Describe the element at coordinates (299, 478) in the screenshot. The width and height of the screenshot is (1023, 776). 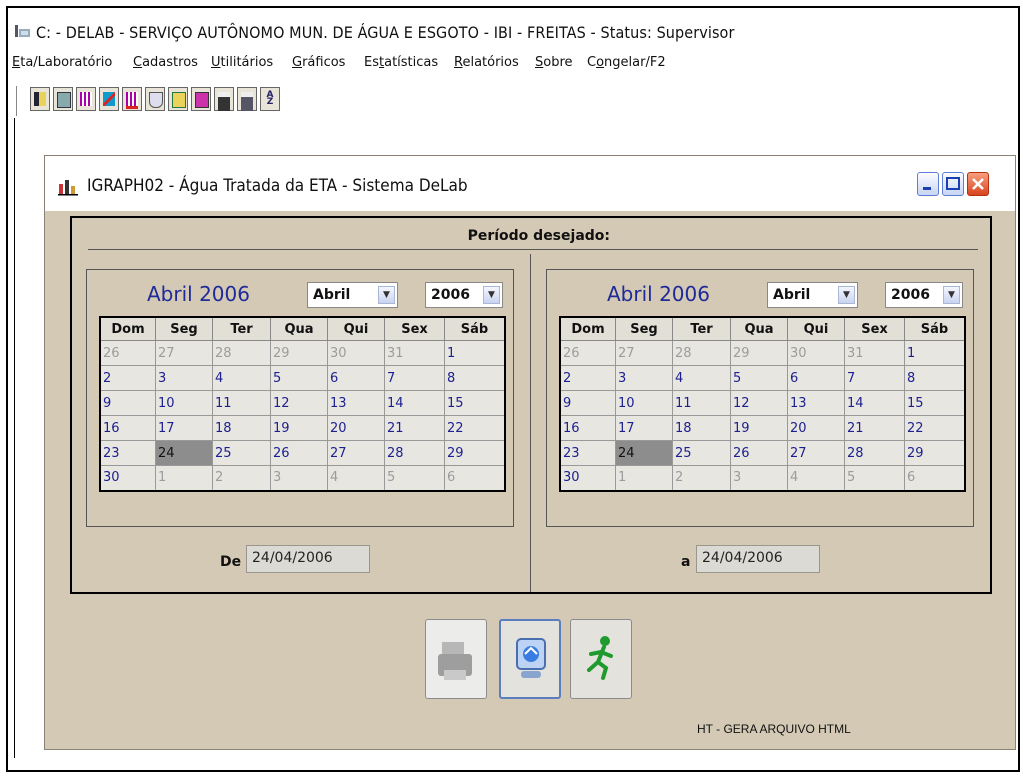
I see `calendar-day-outside: 3` at that location.